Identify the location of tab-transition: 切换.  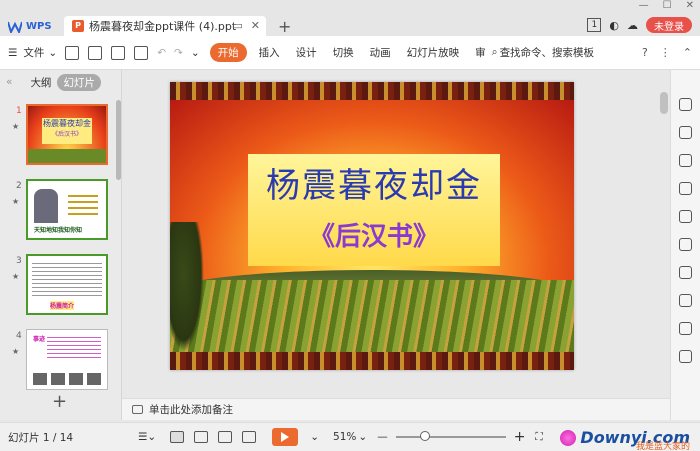
(343, 52).